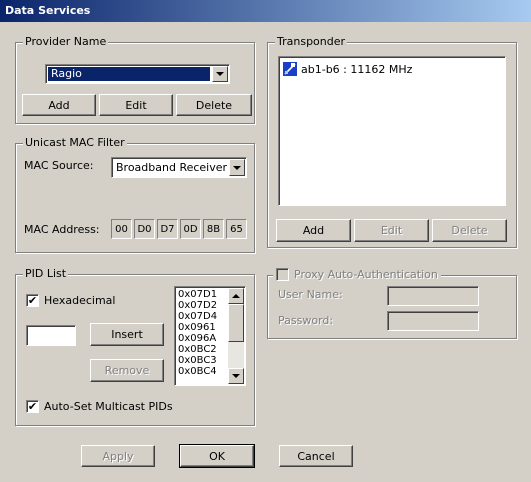 The height and width of the screenshot is (482, 531). Describe the element at coordinates (214, 105) in the screenshot. I see `provider-delete-button: Delete` at that location.